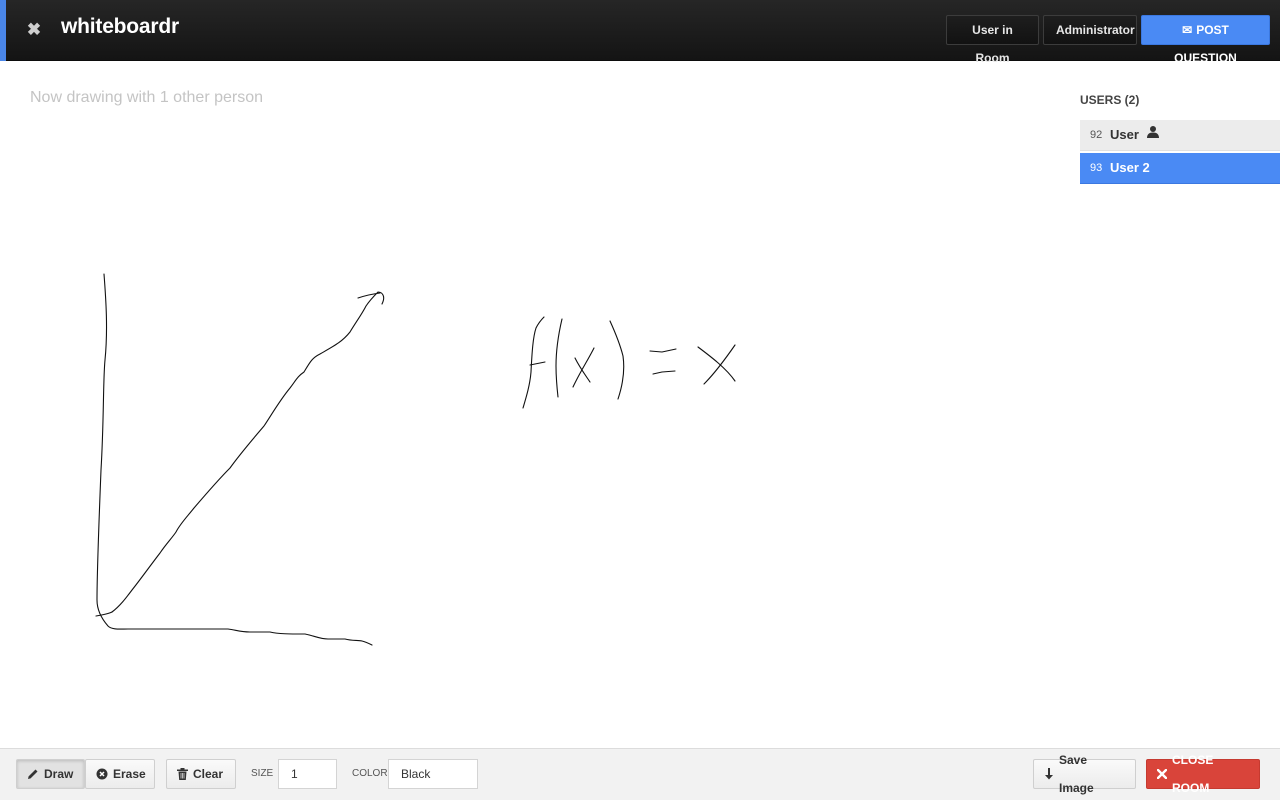 This screenshot has height=802, width=1280. I want to click on user-id: 92, so click(1096, 135).